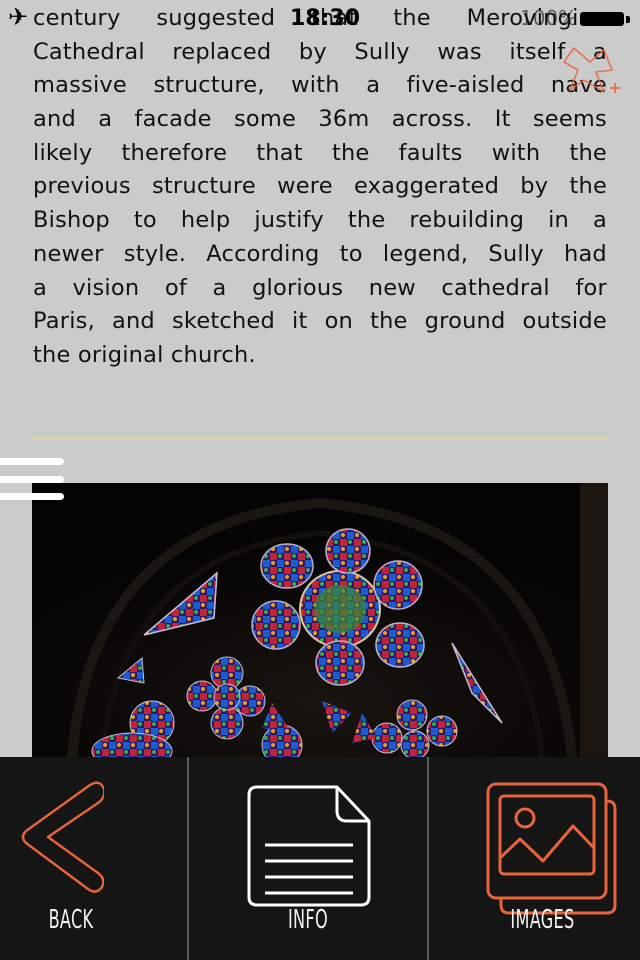 The height and width of the screenshot is (960, 640). Describe the element at coordinates (173, 119) in the screenshot. I see `article-word: facade` at that location.